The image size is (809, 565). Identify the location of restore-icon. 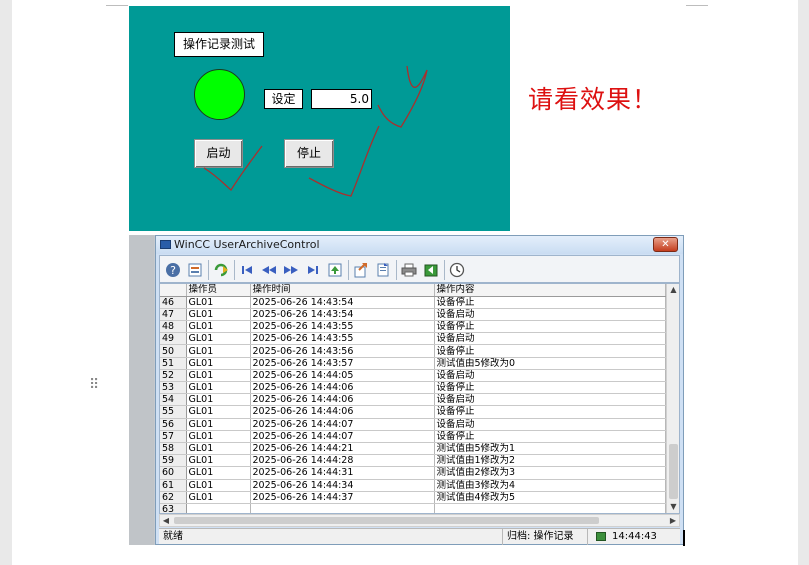
(431, 270).